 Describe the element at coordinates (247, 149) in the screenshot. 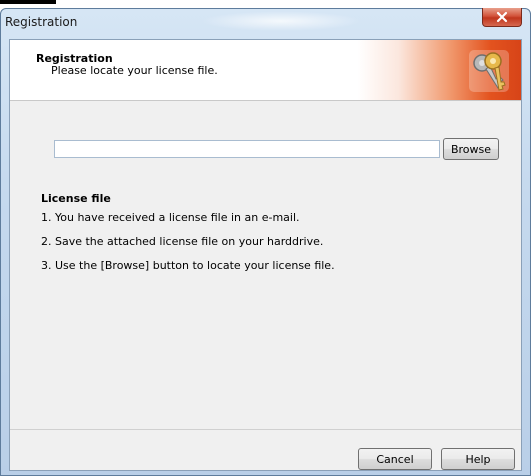

I see `license-file-input` at that location.